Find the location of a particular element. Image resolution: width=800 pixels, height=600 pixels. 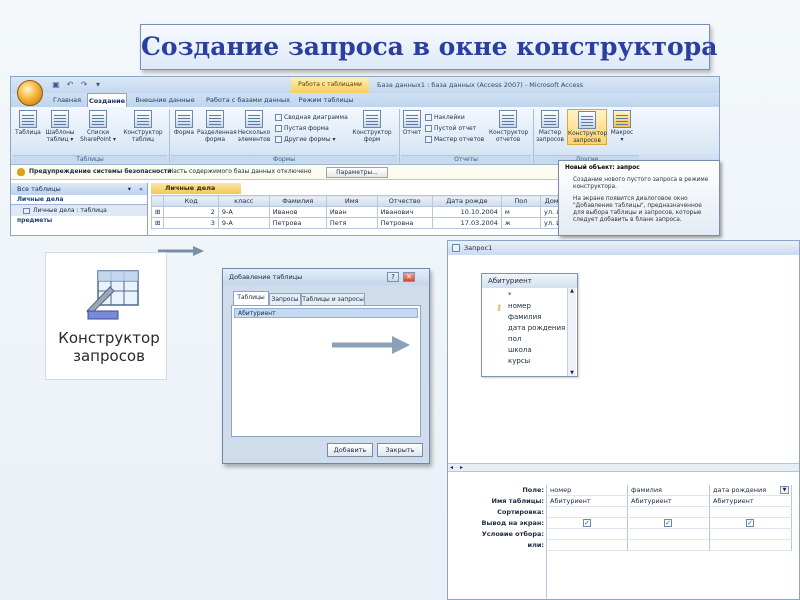

undo-icon: ↶ is located at coordinates (70, 85).